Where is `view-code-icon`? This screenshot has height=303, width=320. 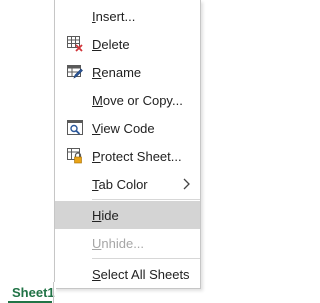
view-code-icon is located at coordinates (75, 128).